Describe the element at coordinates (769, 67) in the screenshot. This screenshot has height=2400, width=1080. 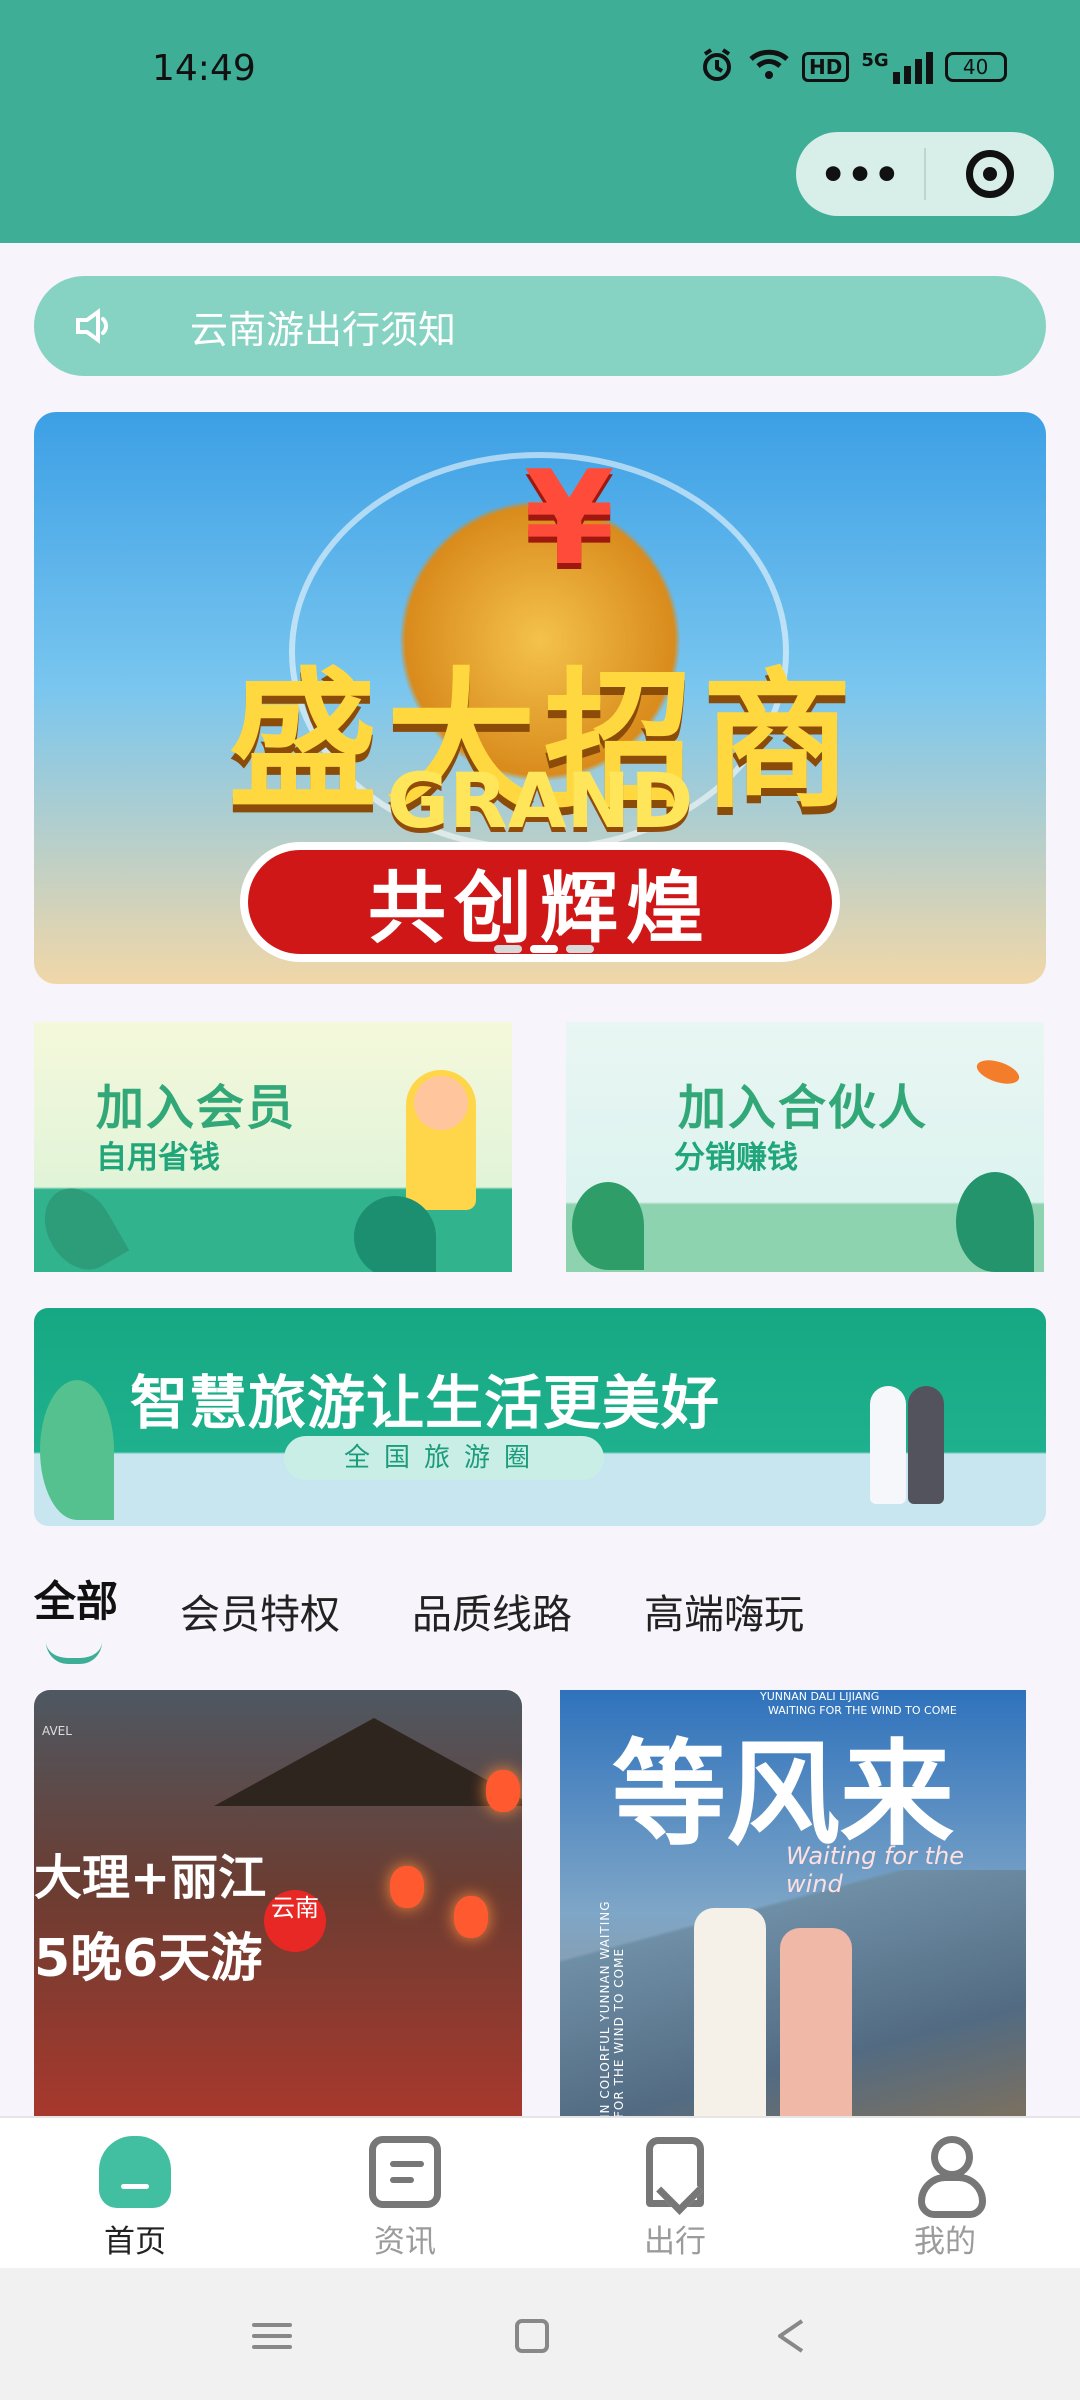
I see `wifi-icon` at that location.